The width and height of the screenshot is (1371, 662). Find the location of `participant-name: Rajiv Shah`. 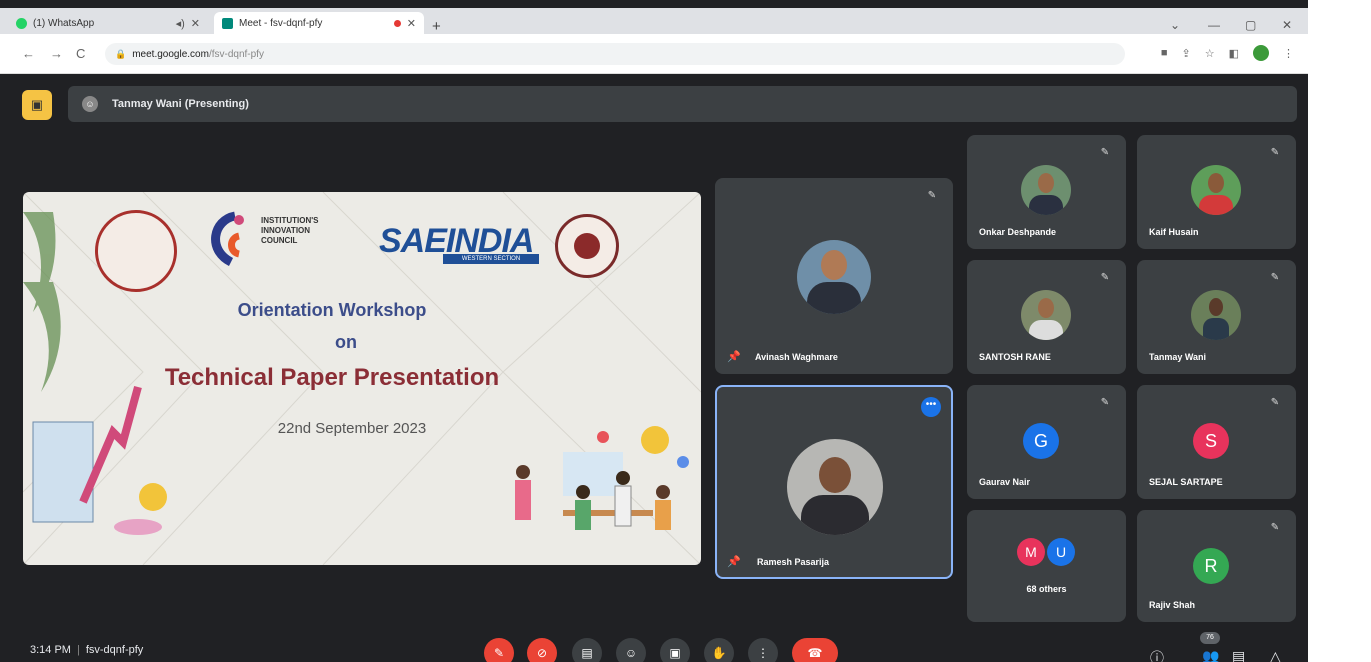

participant-name: Rajiv Shah is located at coordinates (1172, 605).